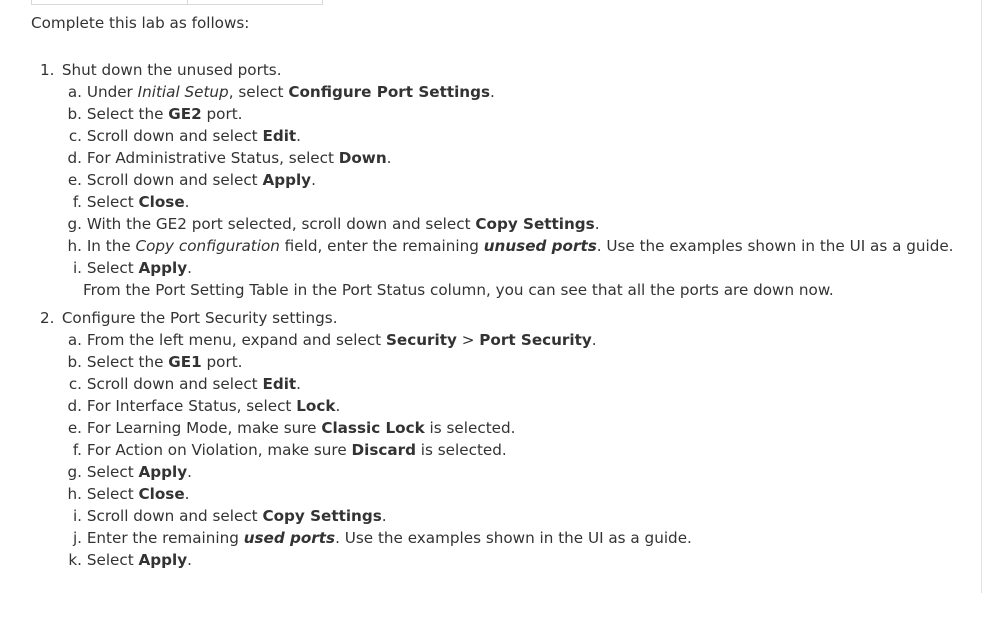 The image size is (982, 617). What do you see at coordinates (77, 538) in the screenshot?
I see `substep-letter: j.` at bounding box center [77, 538].